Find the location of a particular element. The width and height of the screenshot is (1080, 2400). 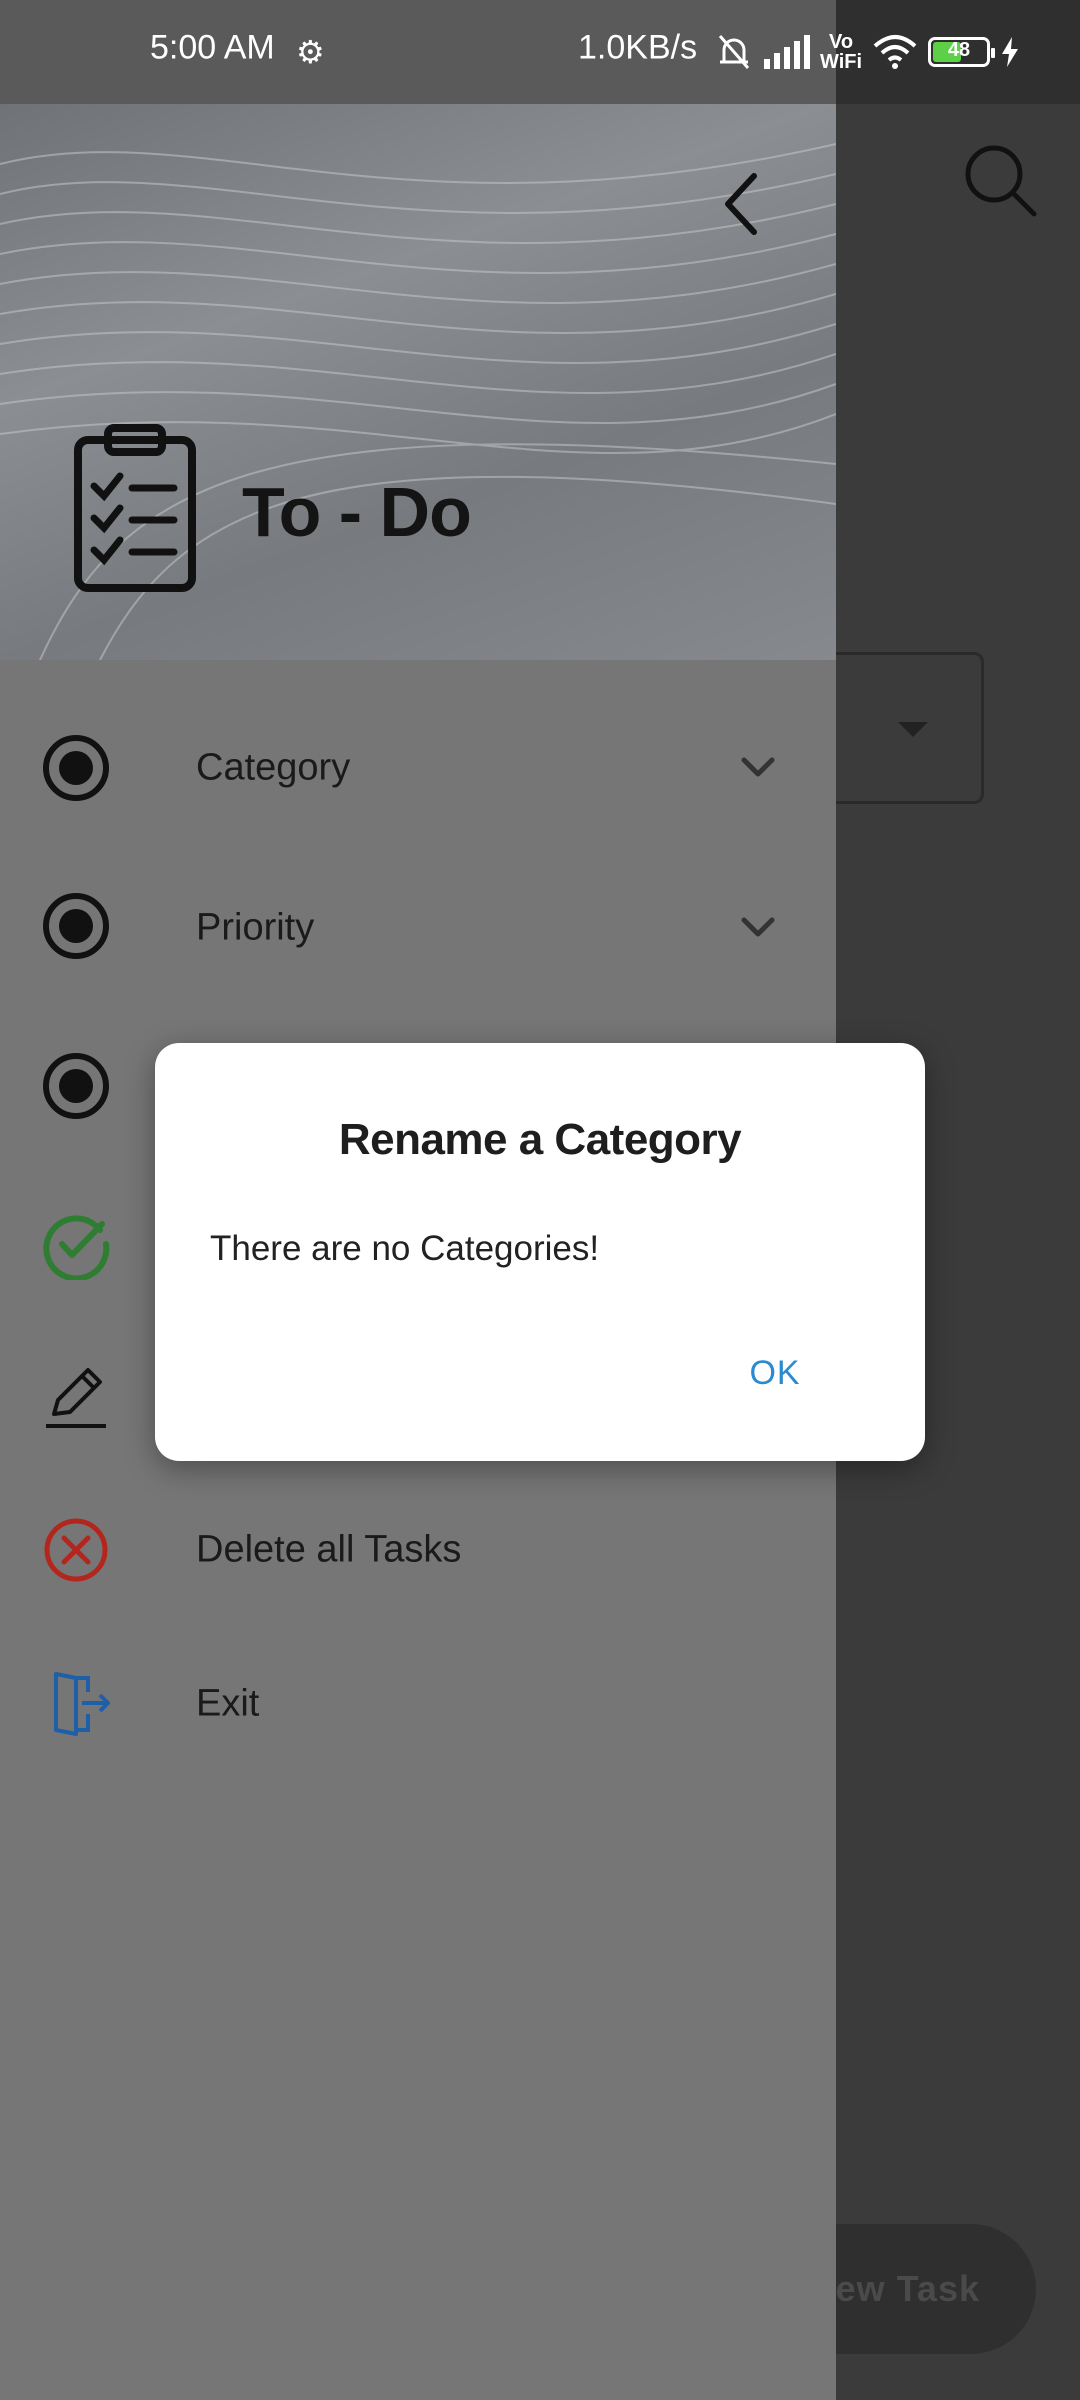

volte-indicator: Vo WiFi is located at coordinates (841, 52).